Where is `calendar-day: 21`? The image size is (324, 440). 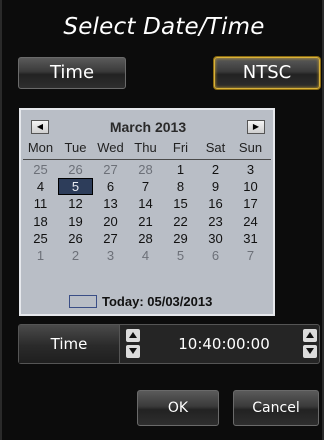
calendar-day: 21 is located at coordinates (145, 221).